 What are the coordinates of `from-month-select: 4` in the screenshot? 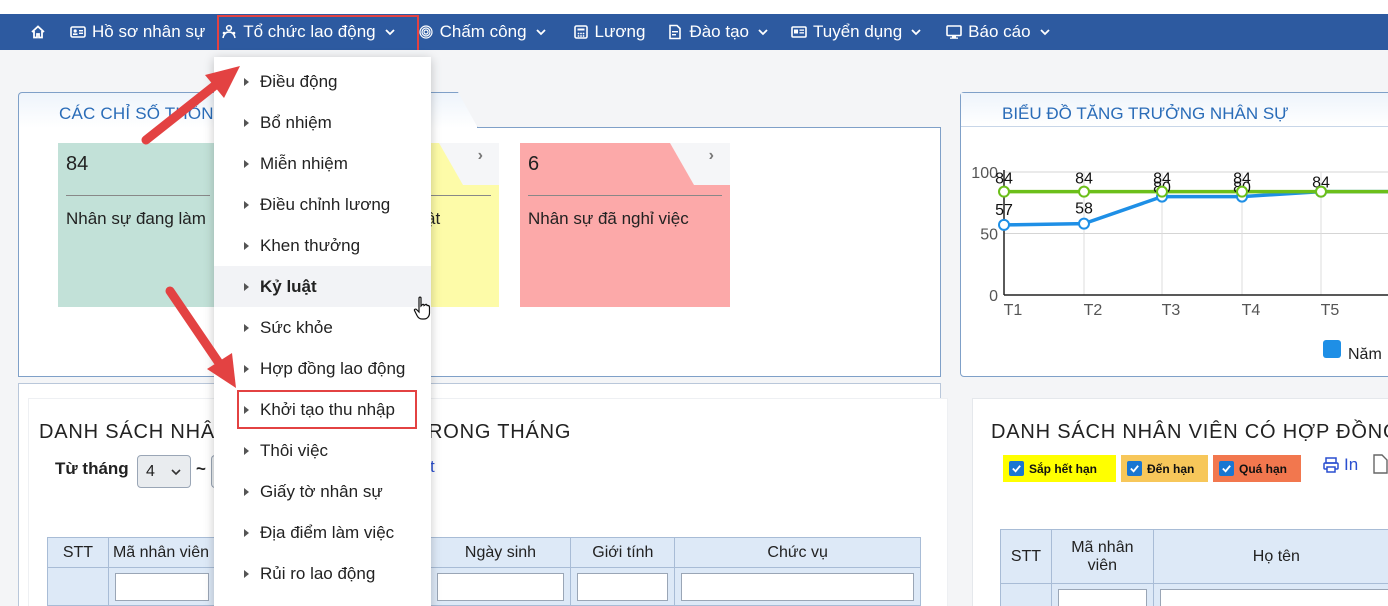 It's located at (164, 471).